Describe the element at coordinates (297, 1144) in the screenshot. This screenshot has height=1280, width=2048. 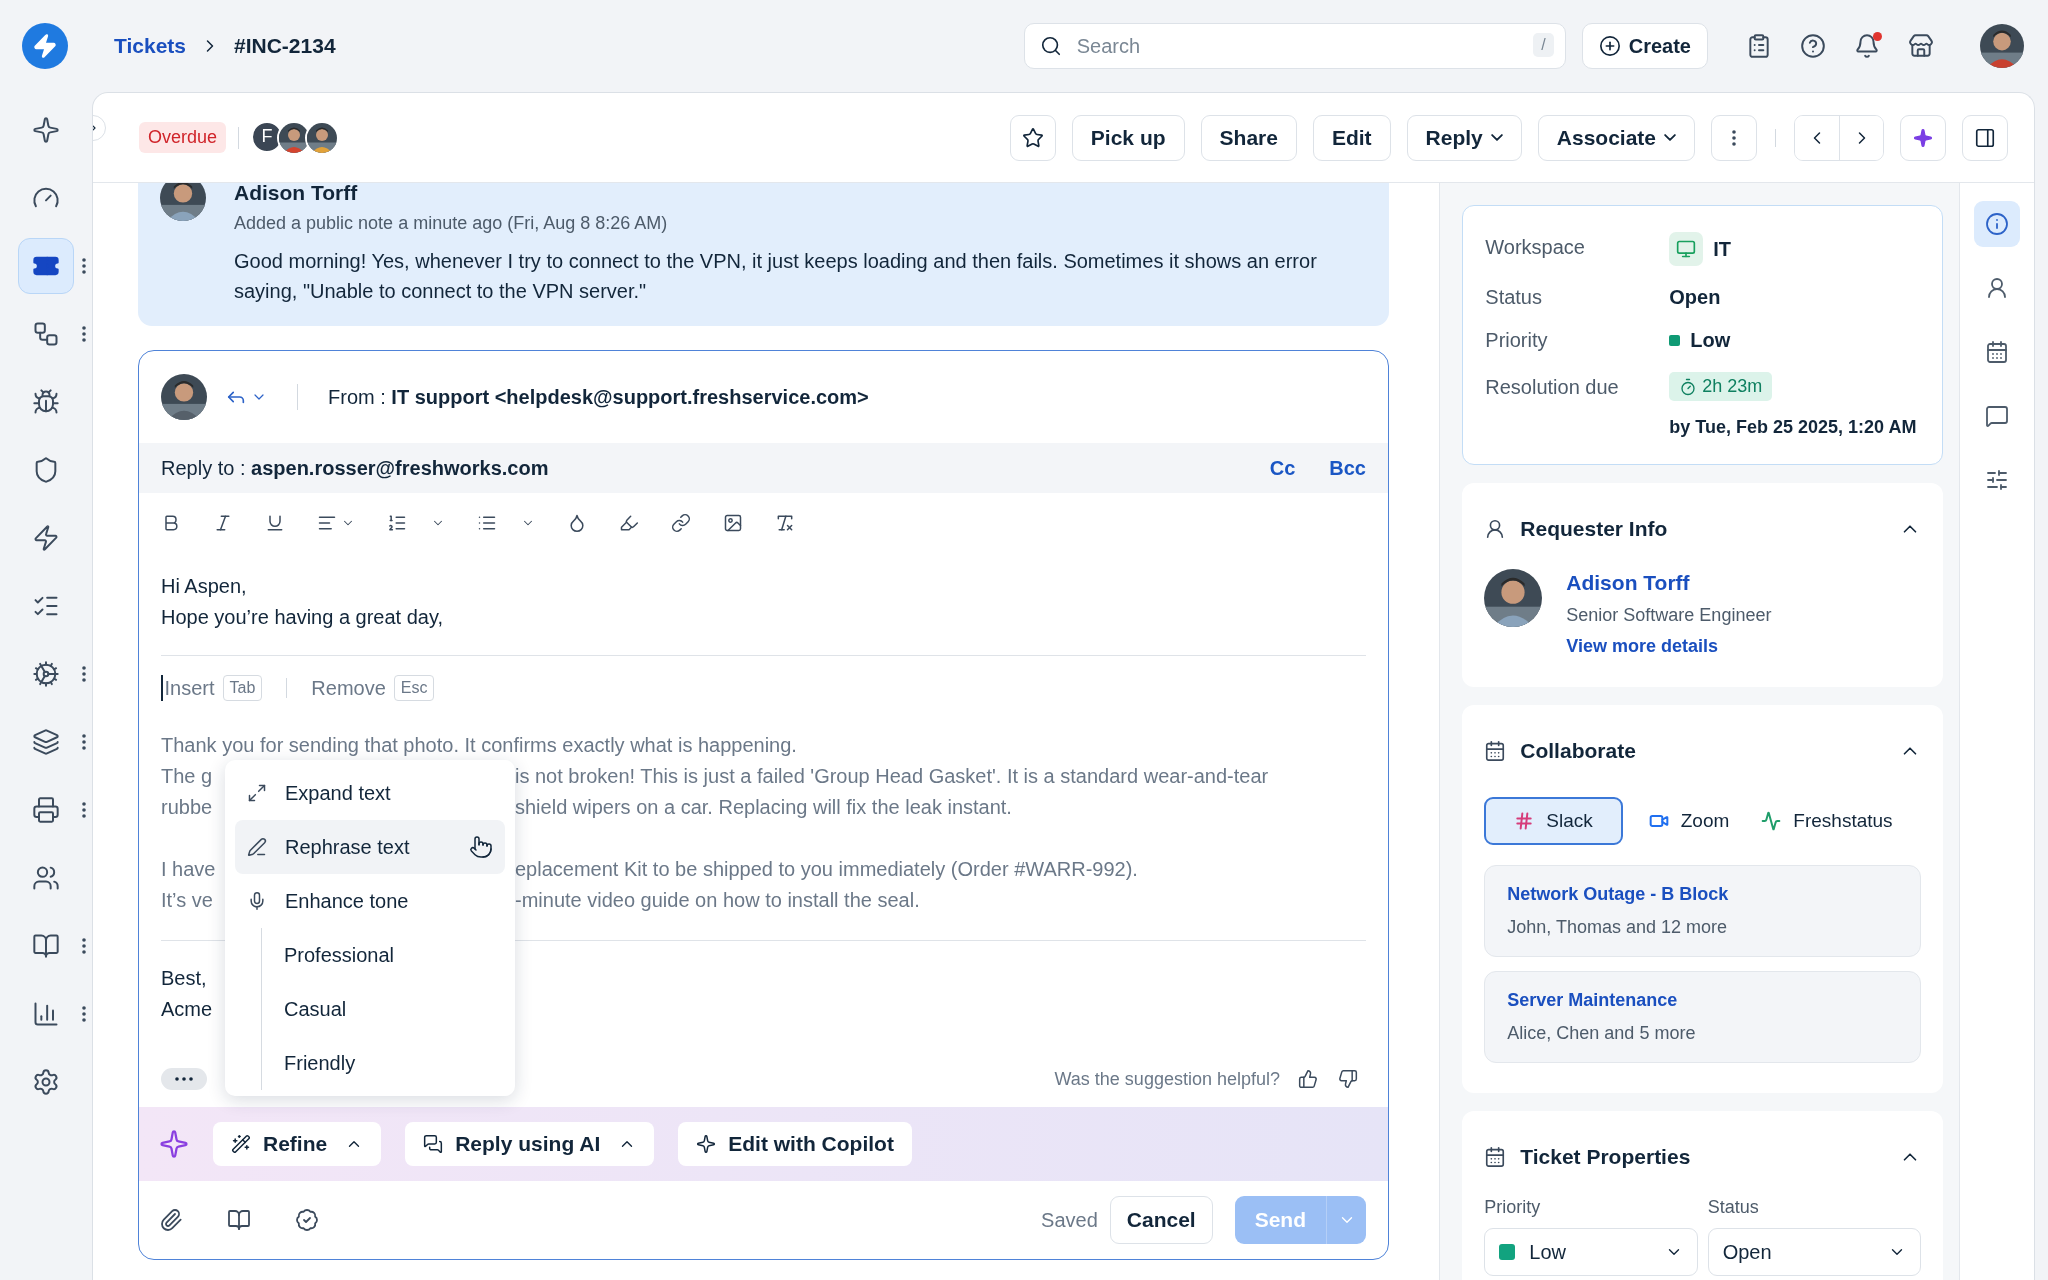
I see `ai-action-button: Refine` at that location.